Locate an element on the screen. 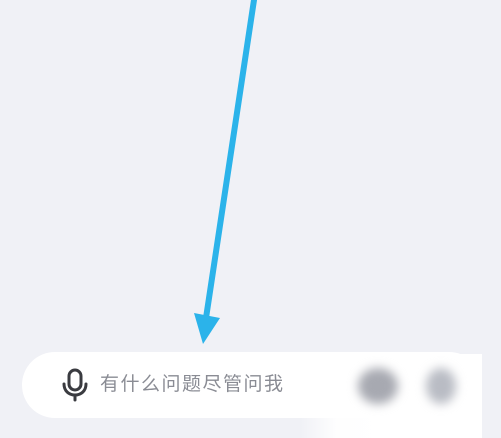 The width and height of the screenshot is (501, 438). chat-input-placeholder: 有什么问题尽管问我 is located at coordinates (192, 384).